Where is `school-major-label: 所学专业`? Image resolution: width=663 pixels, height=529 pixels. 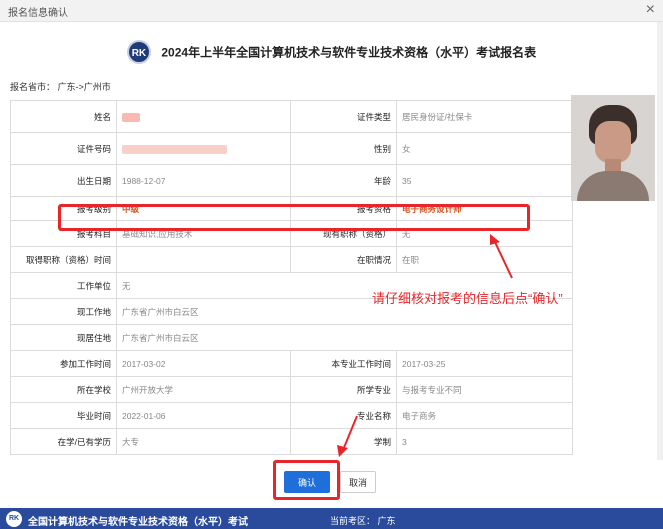
school-major-label: 所学专业 is located at coordinates (343, 389).